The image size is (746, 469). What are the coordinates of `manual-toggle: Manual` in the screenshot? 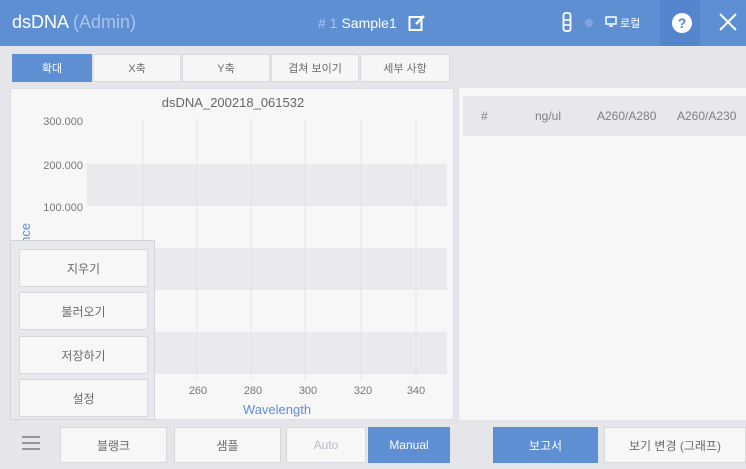 It's located at (409, 445).